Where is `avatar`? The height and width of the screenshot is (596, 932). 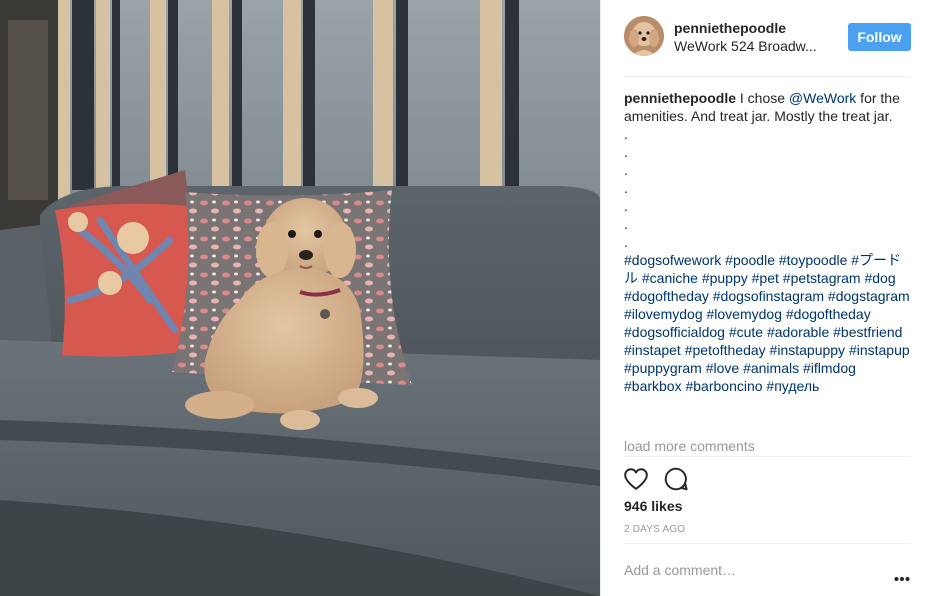
avatar is located at coordinates (644, 36).